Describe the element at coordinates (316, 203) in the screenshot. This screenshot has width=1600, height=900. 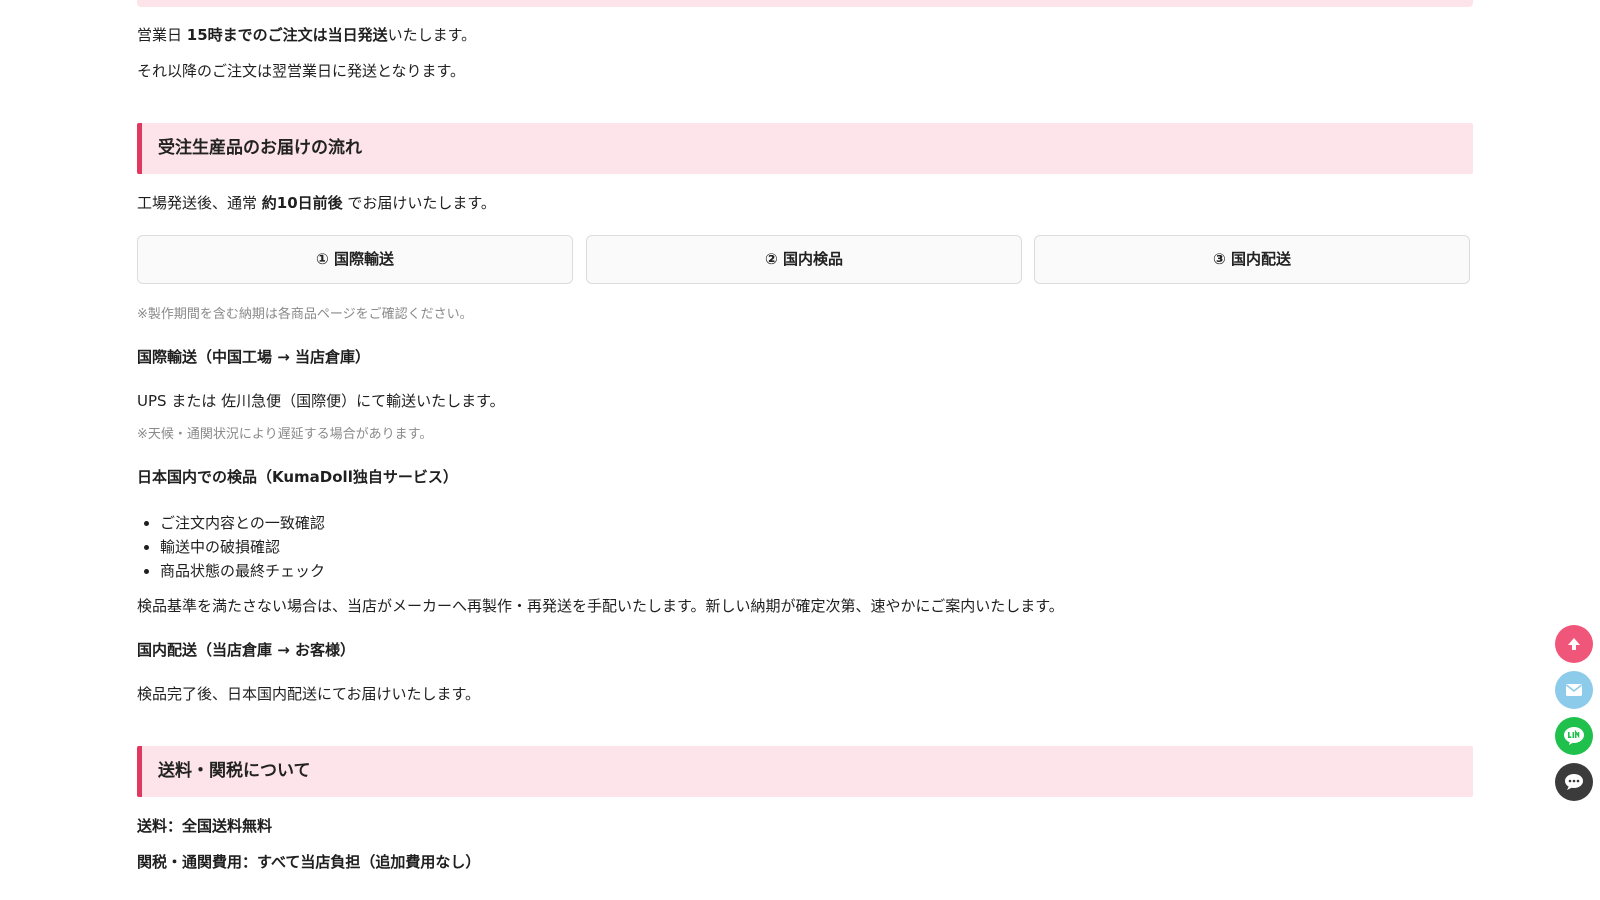
I see `delivery-time-text: 工場発送後、通常 約10日前後 でお届けいたします。` at that location.